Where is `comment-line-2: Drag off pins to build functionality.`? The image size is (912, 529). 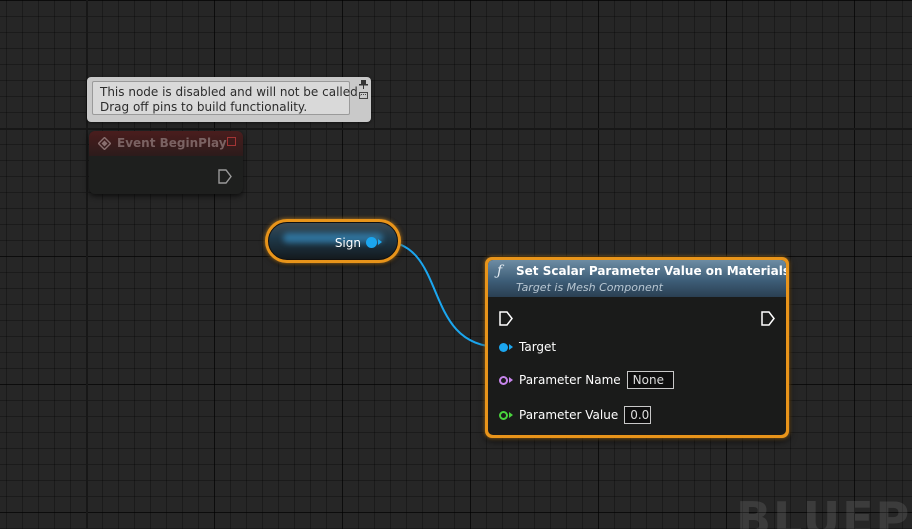 comment-line-2: Drag off pins to build functionality. is located at coordinates (204, 107).